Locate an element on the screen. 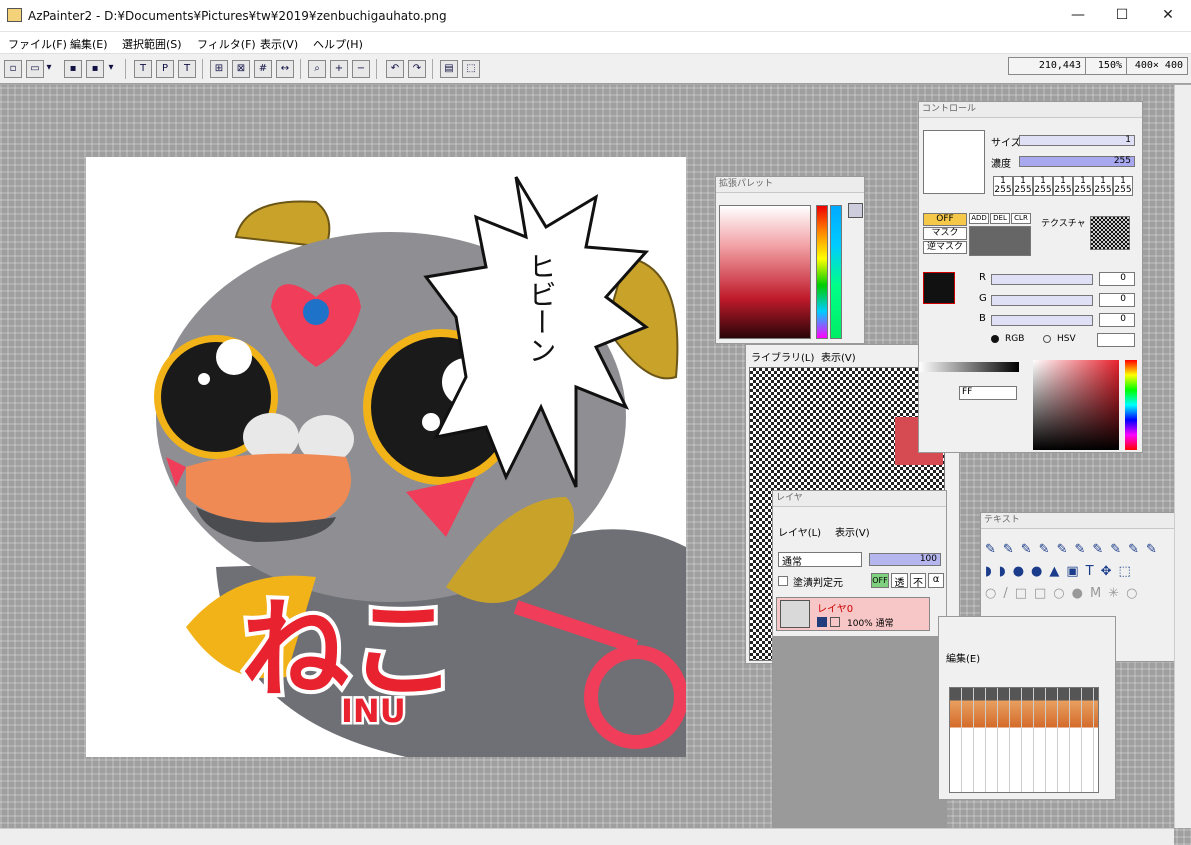  layer-list-empty is located at coordinates (859, 740).